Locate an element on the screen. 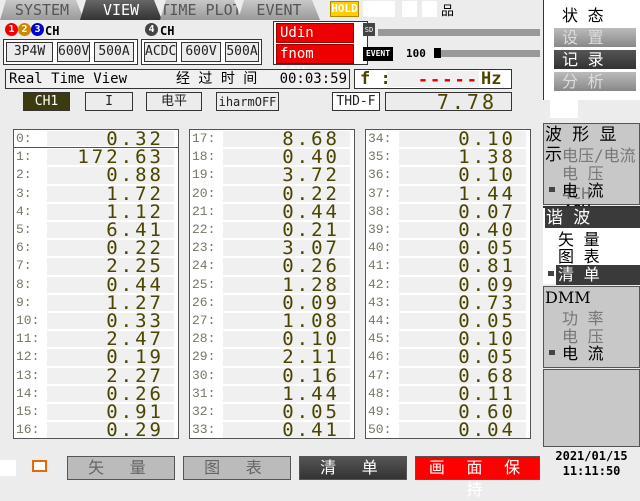 The image size is (640, 501). harmonic-order: 32: is located at coordinates (204, 411).